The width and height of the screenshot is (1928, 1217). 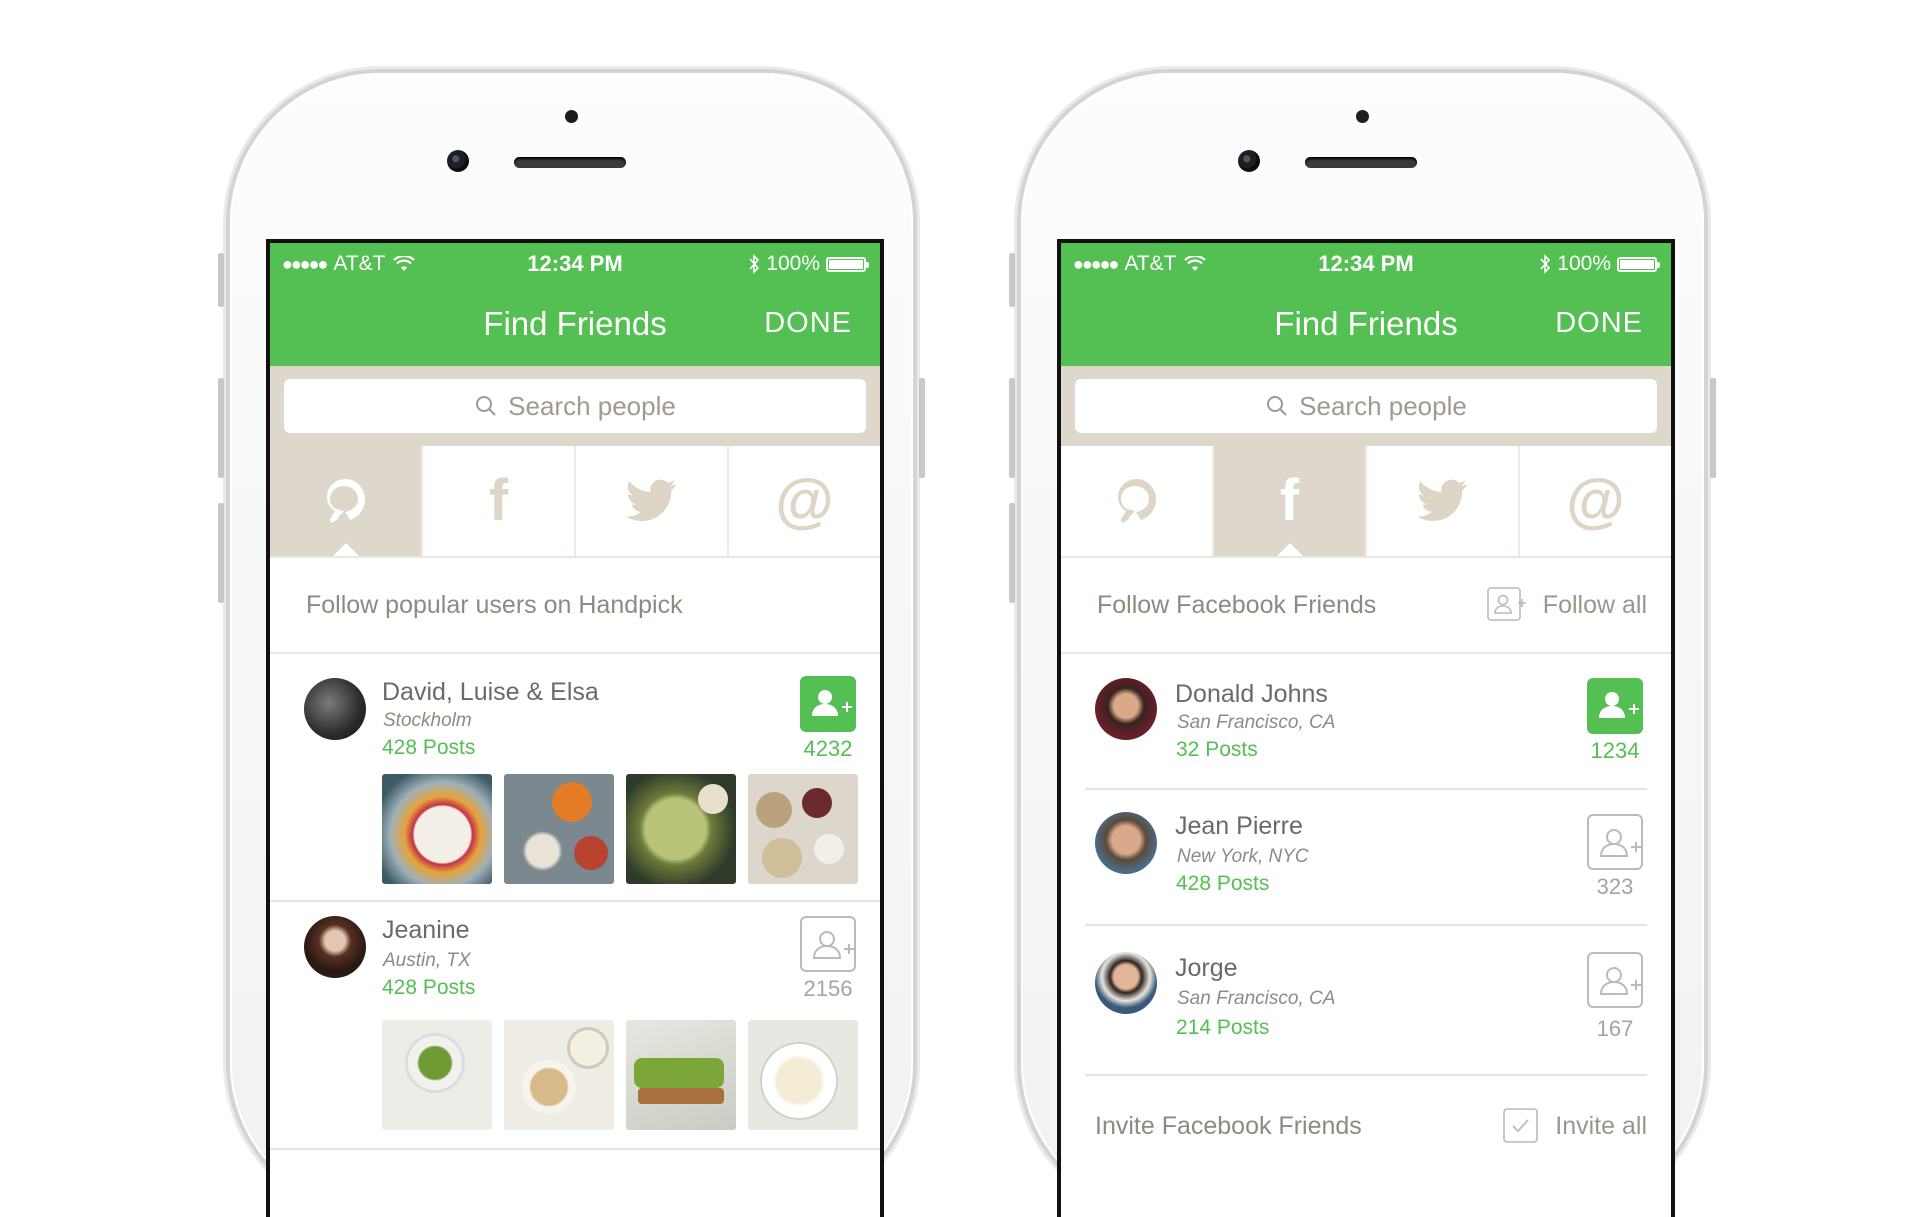 I want to click on volume-up-button, so click(x=221, y=428).